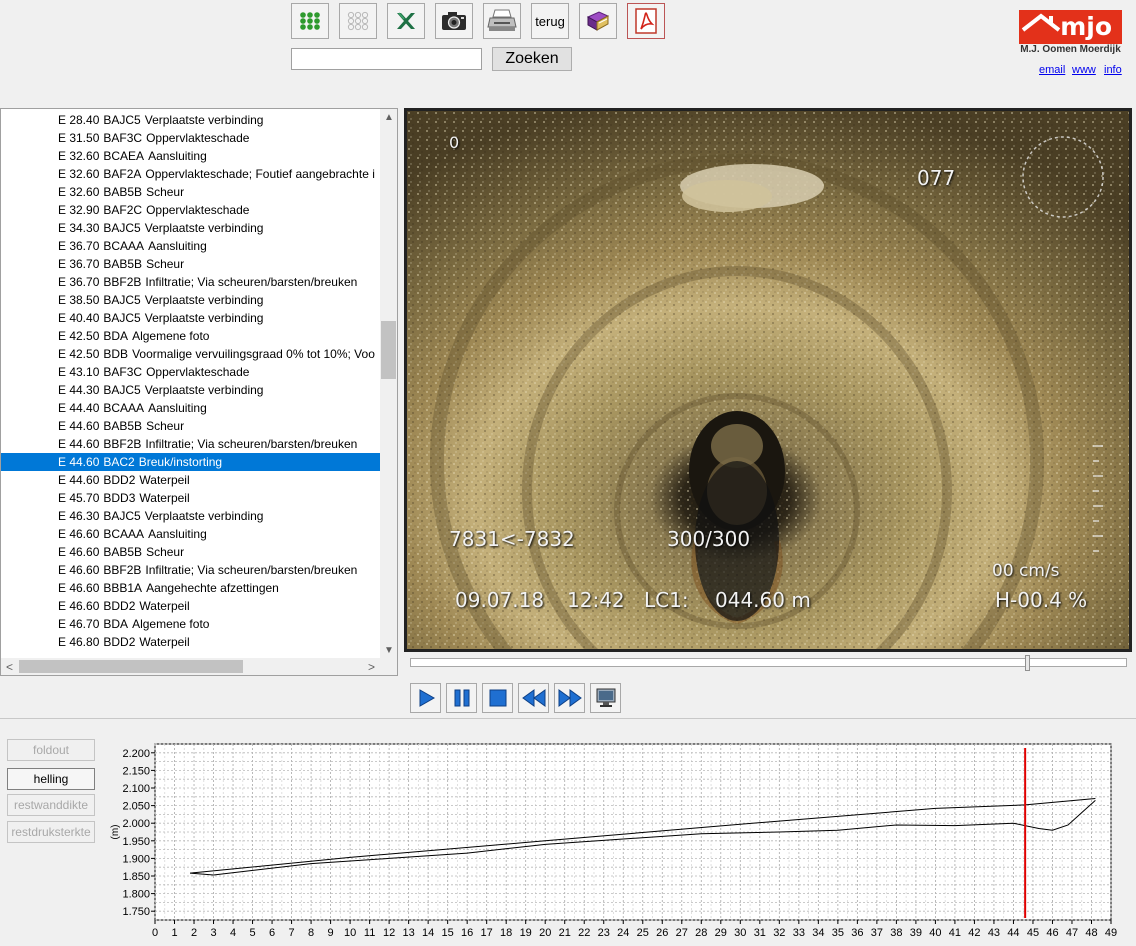  What do you see at coordinates (191, 336) in the screenshot?
I see `observation-row: E 42.50 BDA Algemene foto` at bounding box center [191, 336].